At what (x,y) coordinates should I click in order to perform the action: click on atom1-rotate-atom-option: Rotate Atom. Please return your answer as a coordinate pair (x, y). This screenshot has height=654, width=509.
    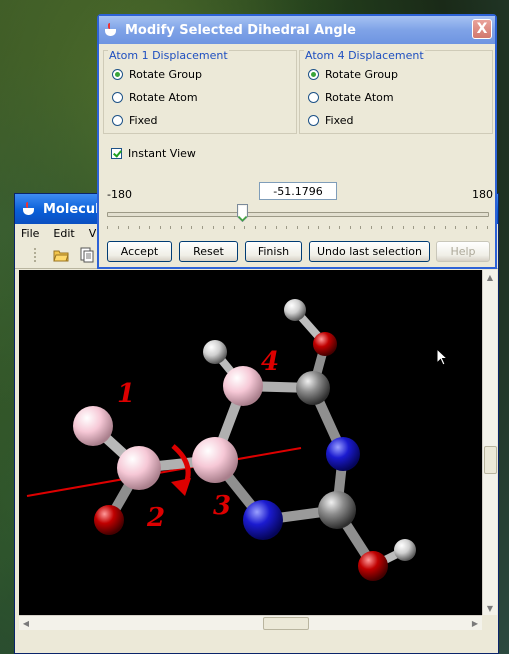
    Looking at the image, I should click on (155, 97).